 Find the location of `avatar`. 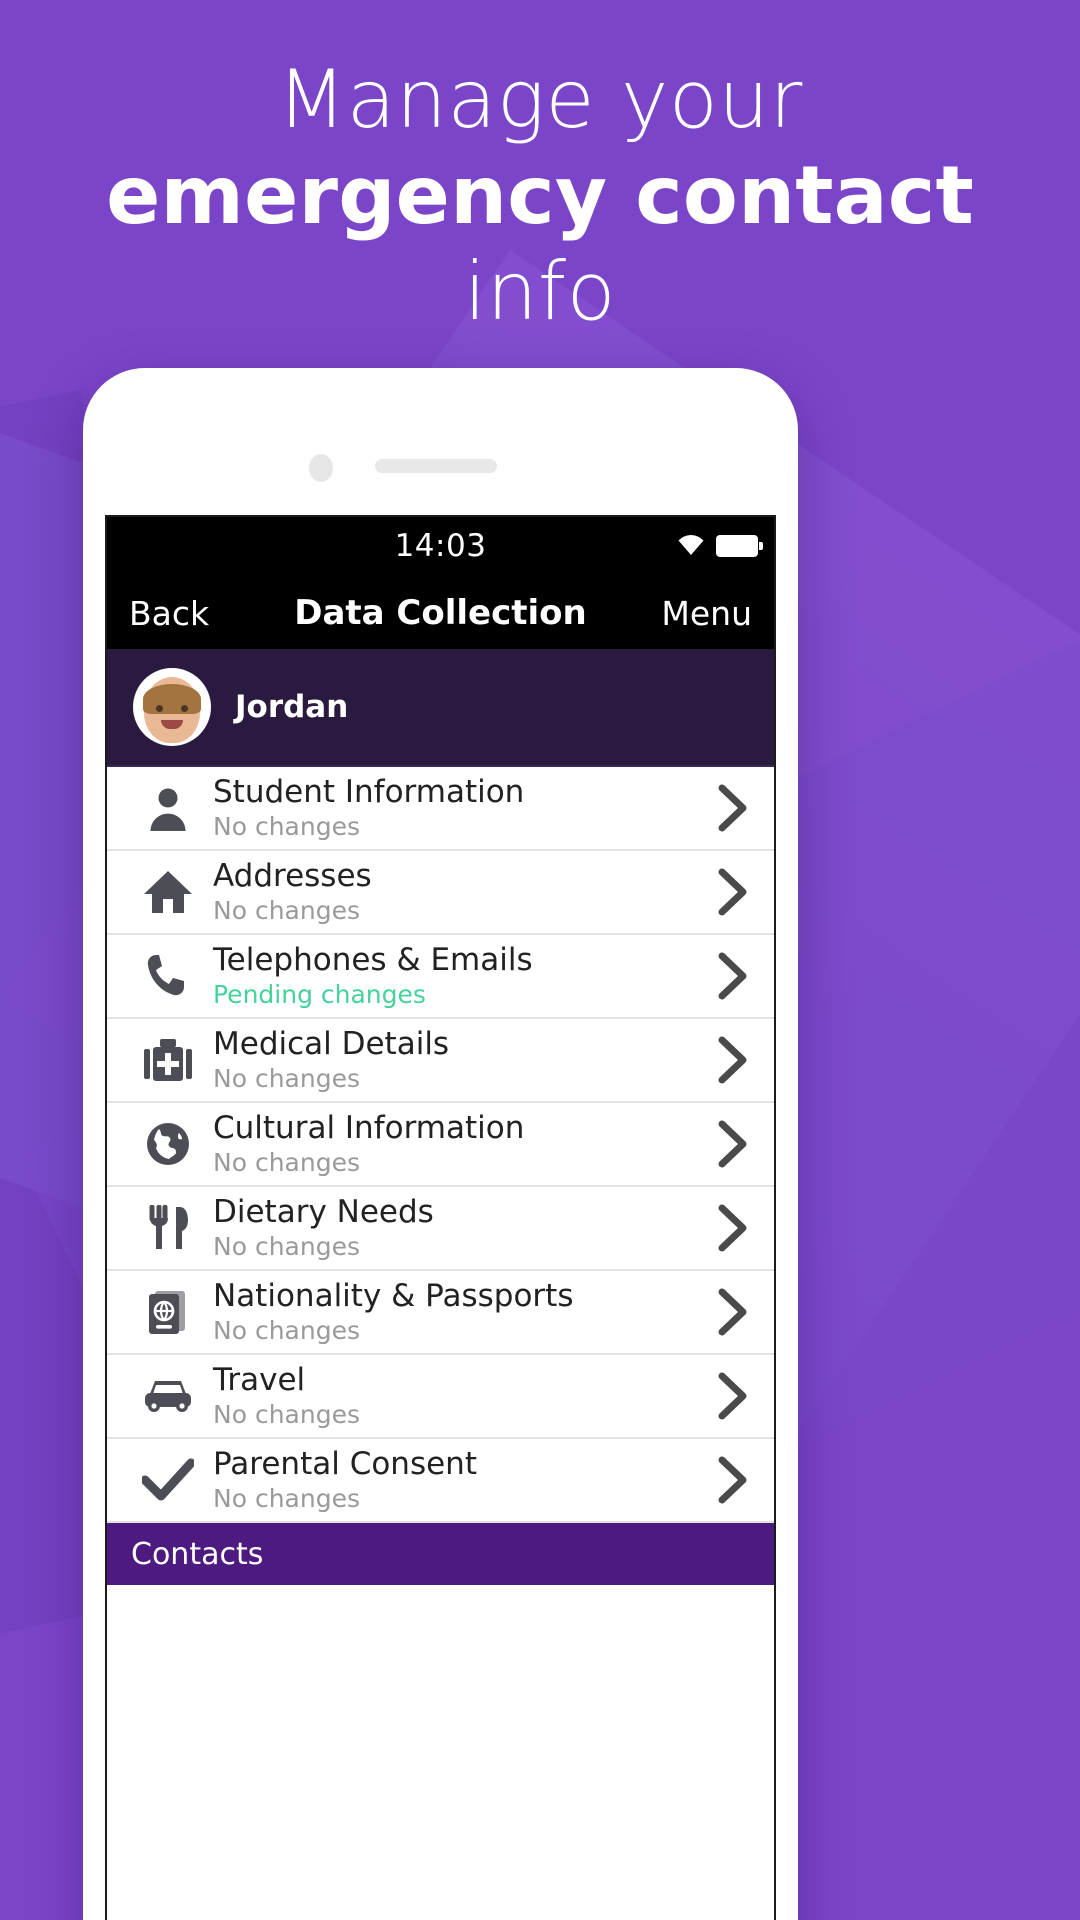

avatar is located at coordinates (172, 707).